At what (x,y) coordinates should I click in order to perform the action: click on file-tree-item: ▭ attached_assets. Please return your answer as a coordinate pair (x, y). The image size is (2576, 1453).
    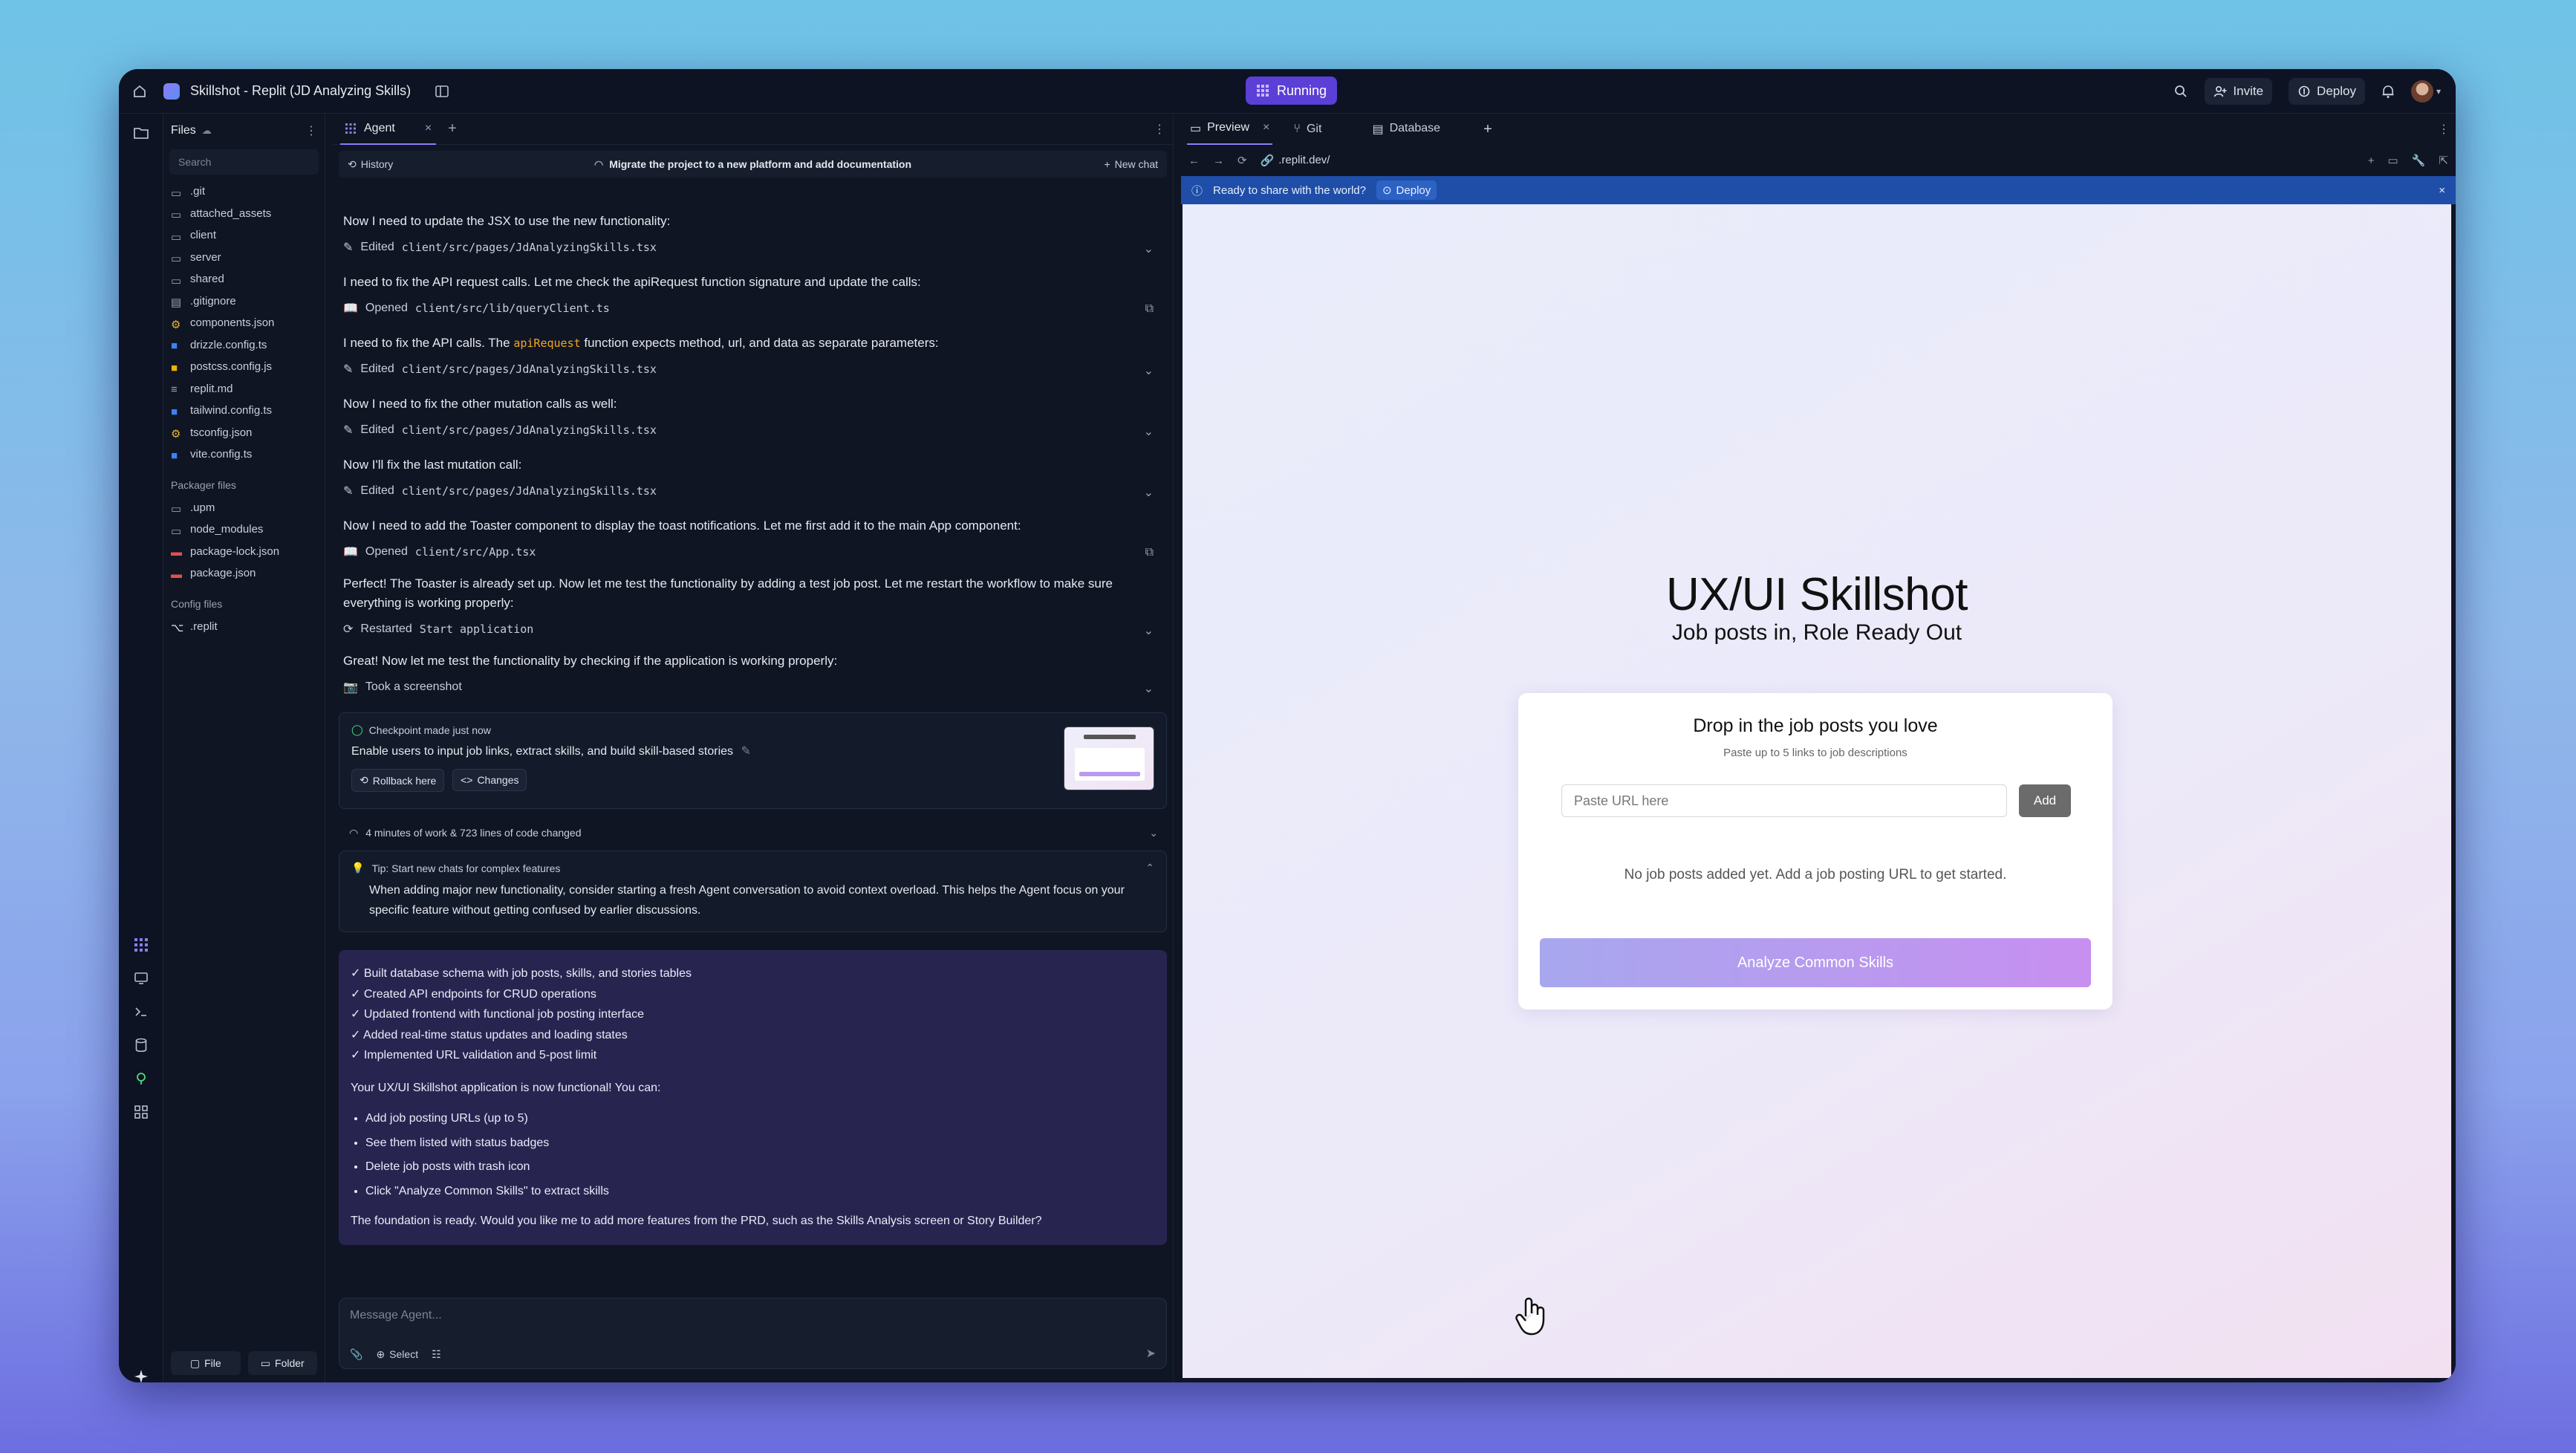
    Looking at the image, I should click on (244, 214).